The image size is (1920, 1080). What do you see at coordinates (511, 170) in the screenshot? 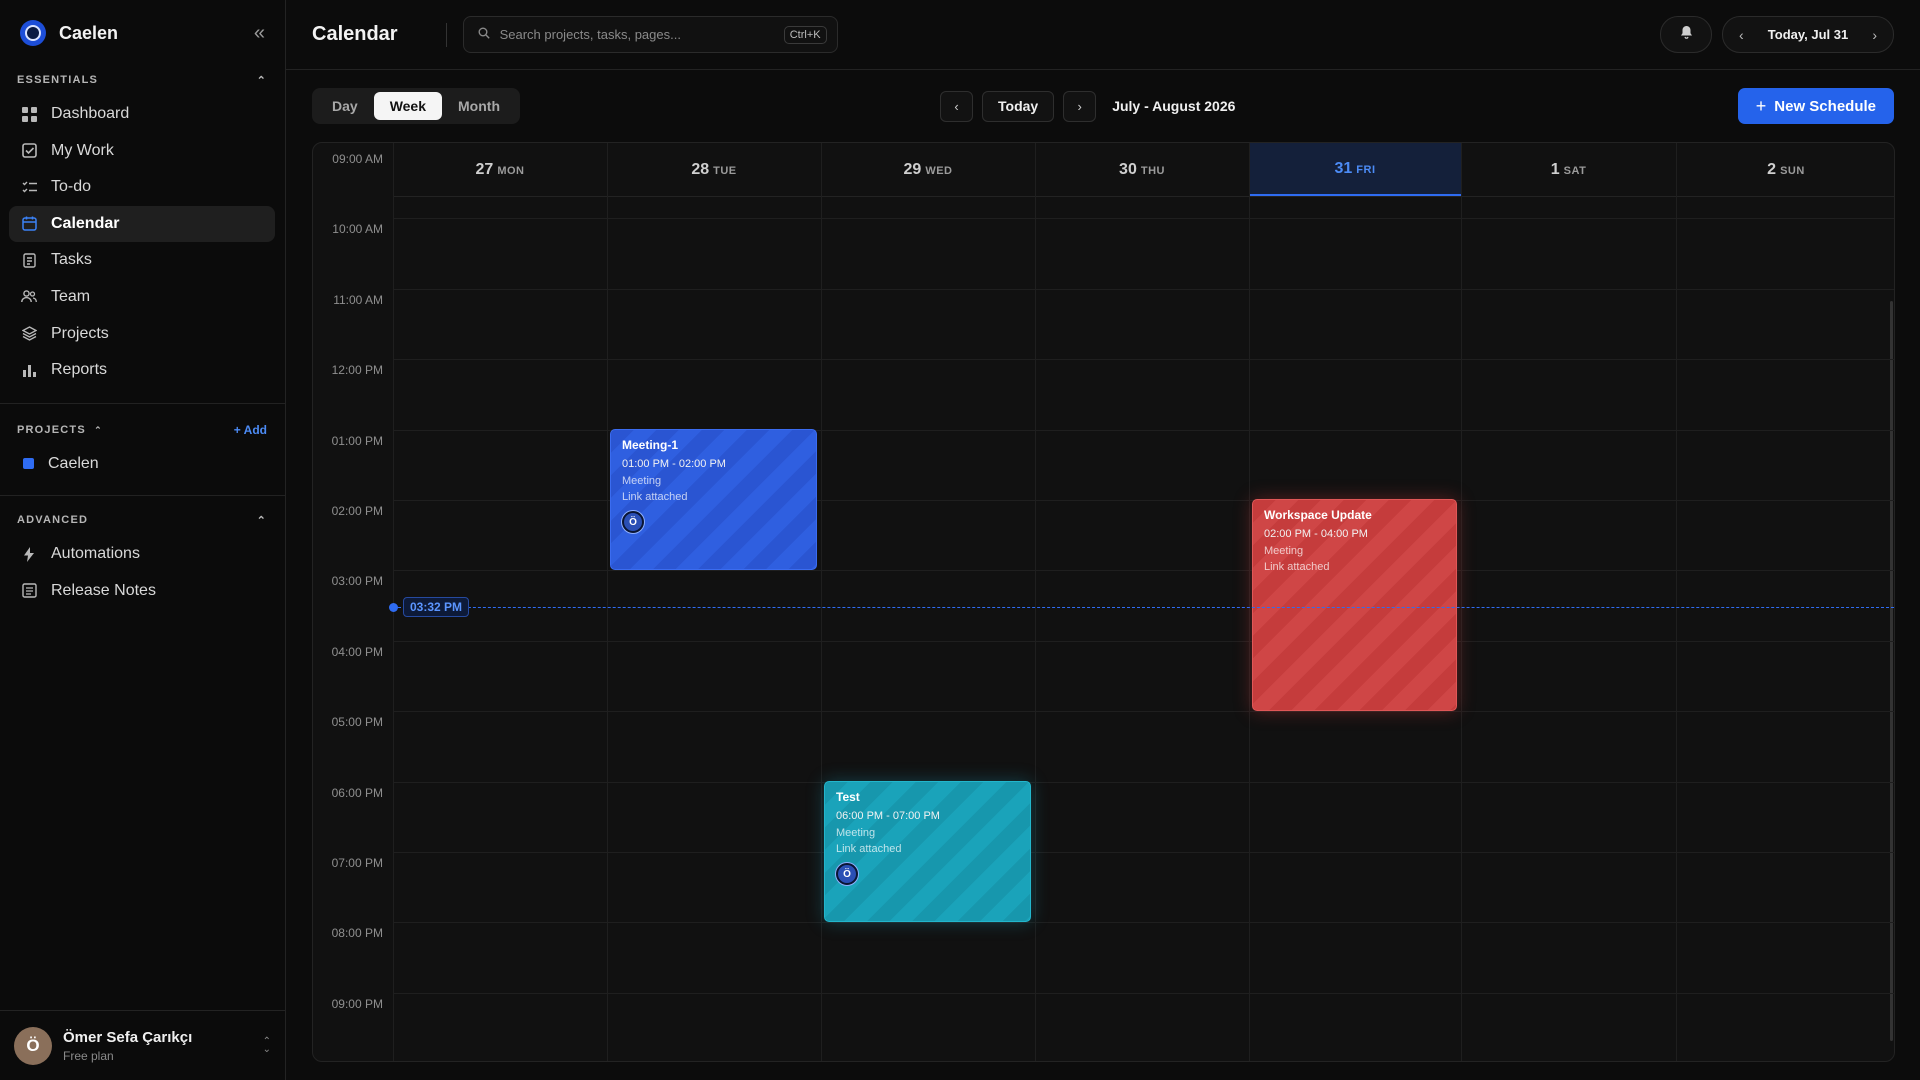
I see `weekday-label: MON` at bounding box center [511, 170].